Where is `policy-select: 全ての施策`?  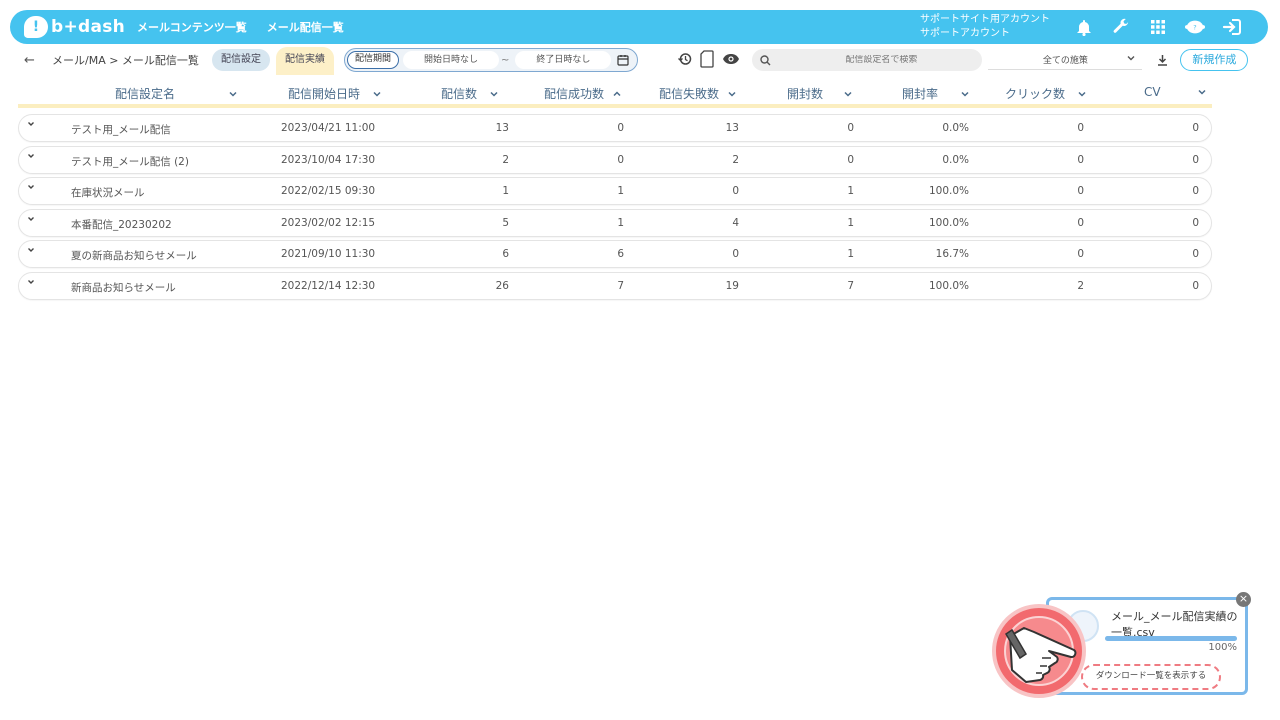
policy-select: 全ての施策 is located at coordinates (1065, 60).